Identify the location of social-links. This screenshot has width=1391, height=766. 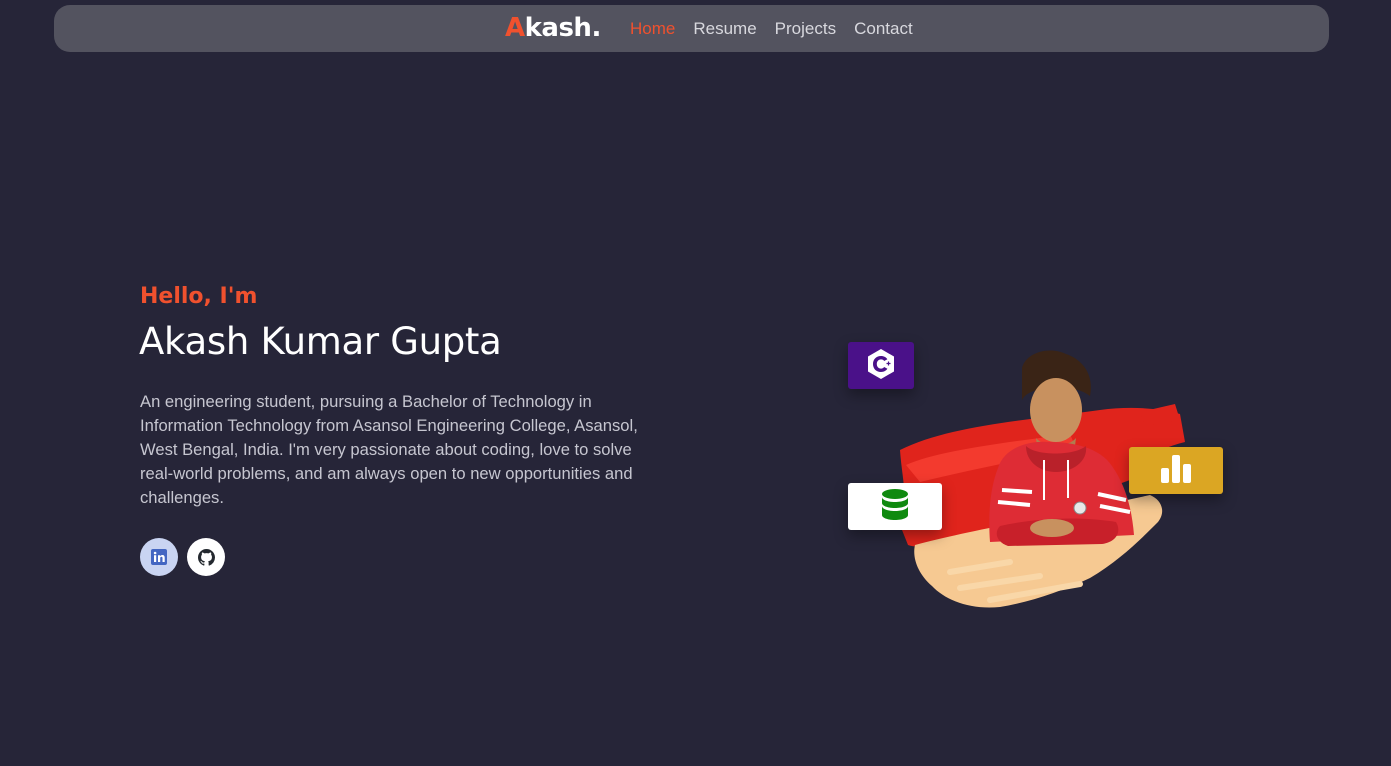
(182, 557).